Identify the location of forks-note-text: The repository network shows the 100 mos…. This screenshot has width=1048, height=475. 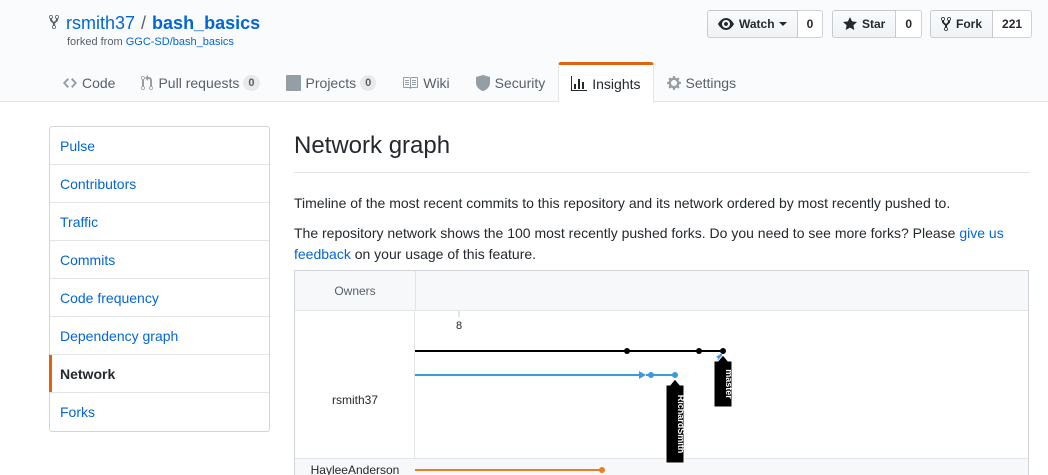
(627, 233).